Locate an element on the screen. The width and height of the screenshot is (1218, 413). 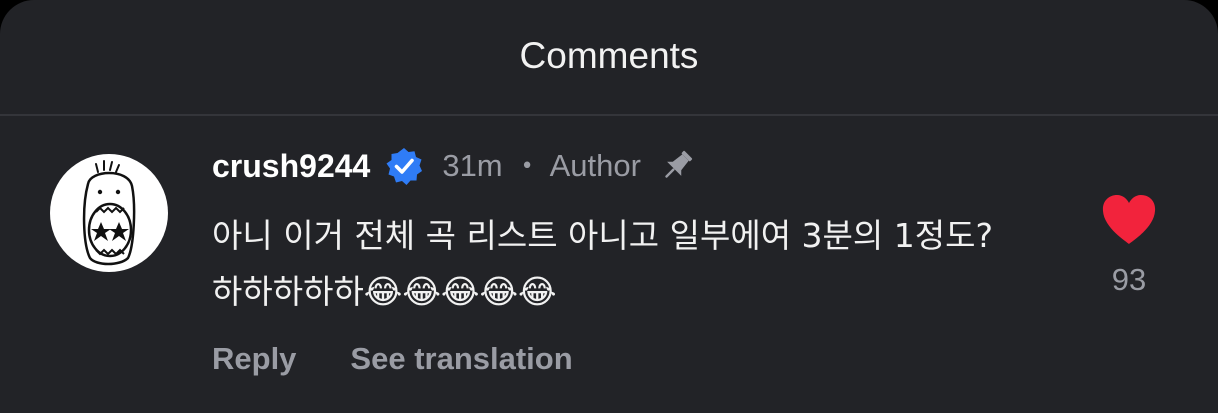
comment-meta: crush9244 31m • Author is located at coordinates (454, 166).